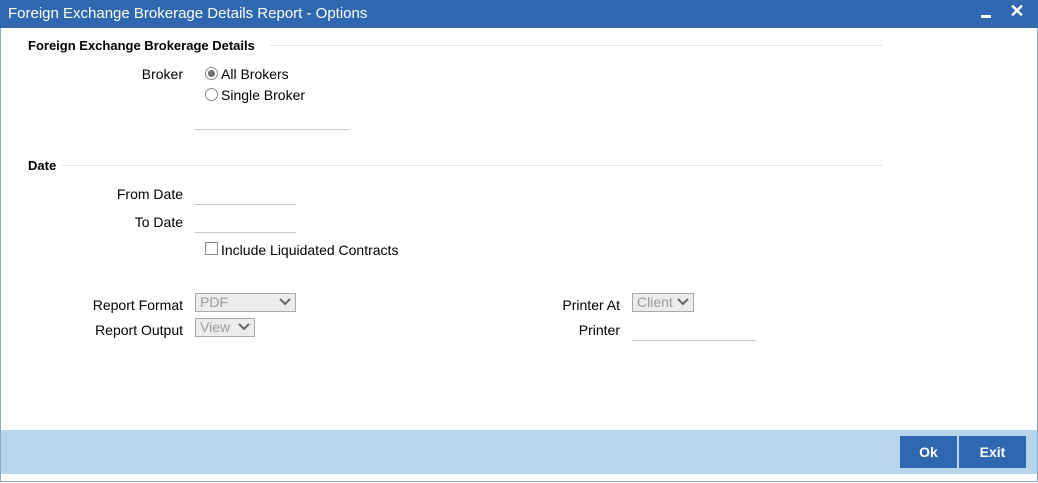 The image size is (1038, 483). What do you see at coordinates (245, 222) in the screenshot?
I see `to-date-input` at bounding box center [245, 222].